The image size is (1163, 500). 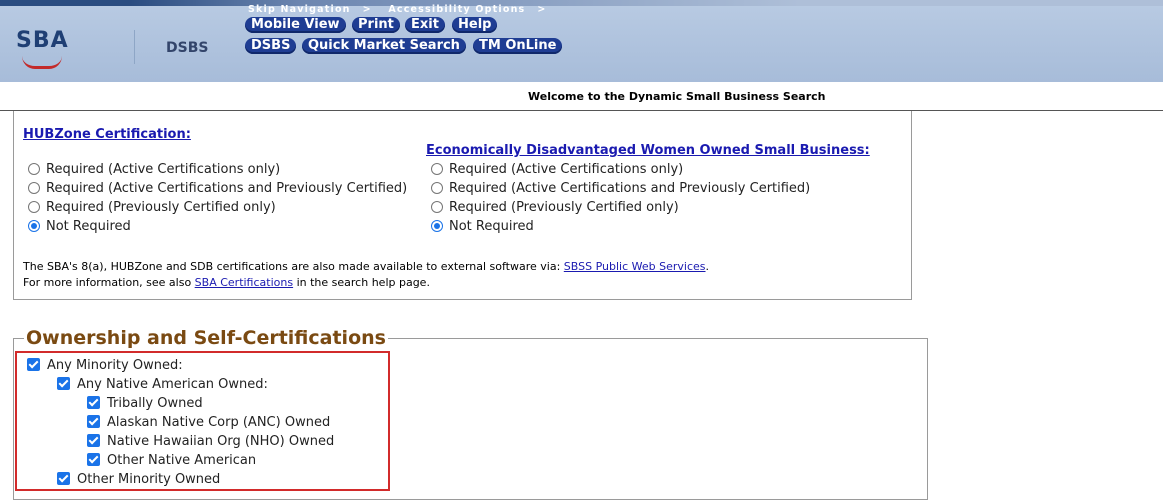 I want to click on sba-certifications-link: SBA Certifications, so click(x=244, y=282).